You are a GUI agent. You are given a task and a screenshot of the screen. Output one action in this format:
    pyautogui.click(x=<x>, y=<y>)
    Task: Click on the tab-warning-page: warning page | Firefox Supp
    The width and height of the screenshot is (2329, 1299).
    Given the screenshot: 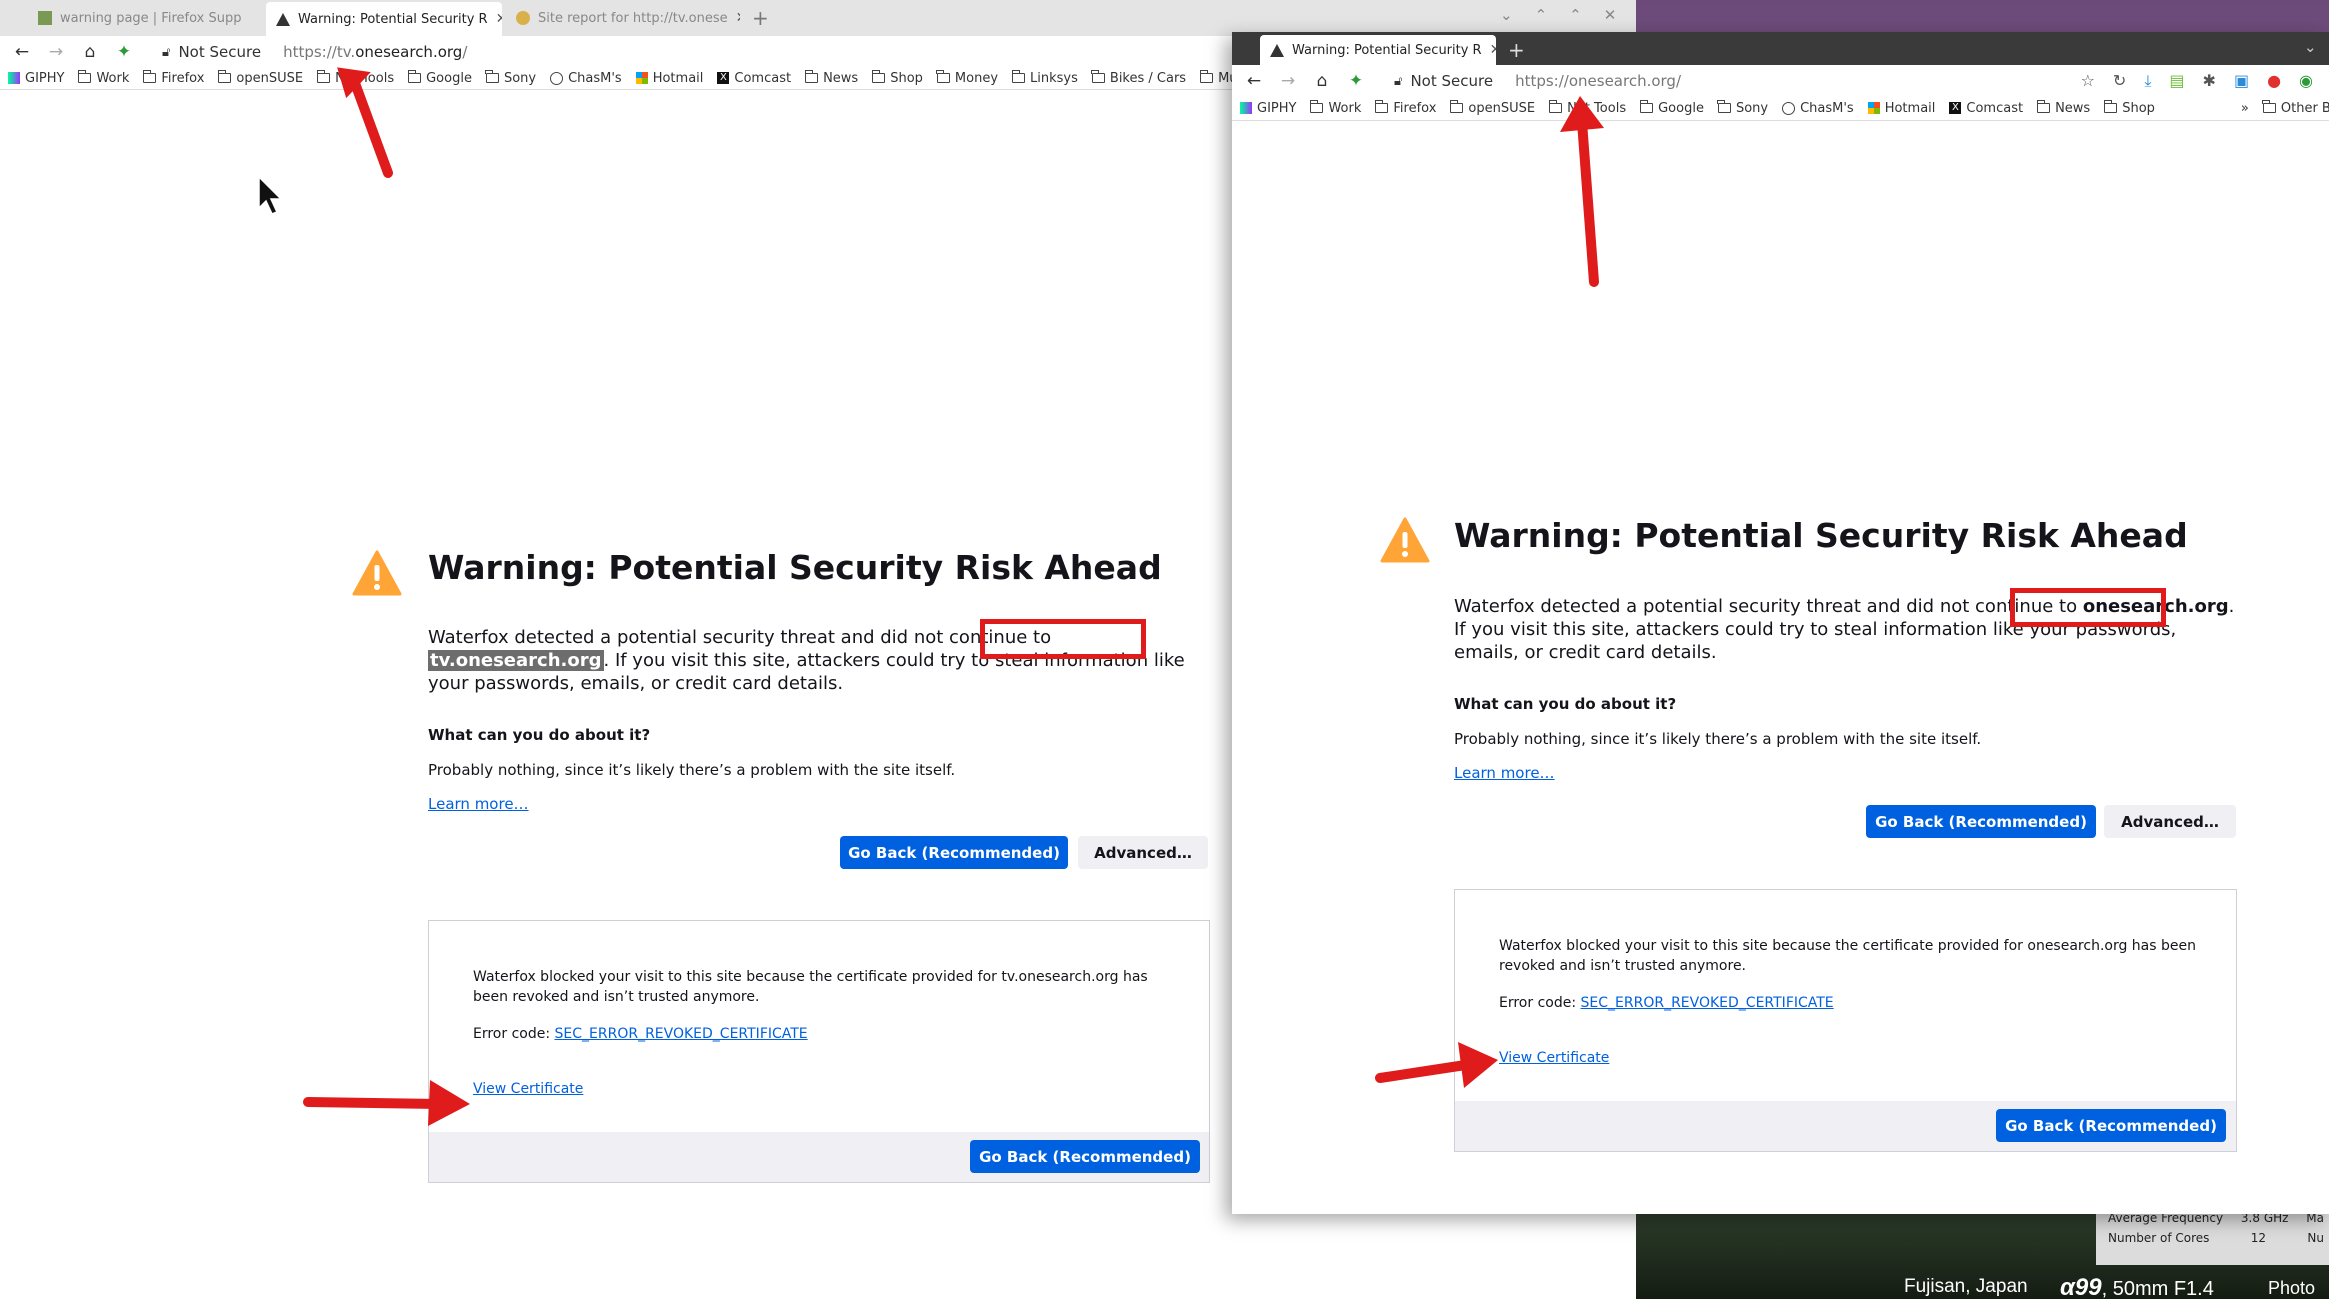 What is the action you would take?
    pyautogui.click(x=148, y=18)
    